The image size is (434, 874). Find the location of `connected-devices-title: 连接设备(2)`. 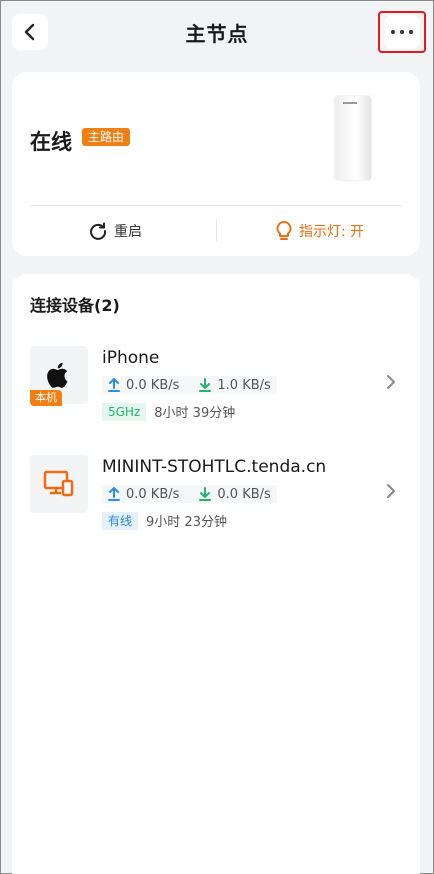

connected-devices-title: 连接设备(2) is located at coordinates (75, 305).